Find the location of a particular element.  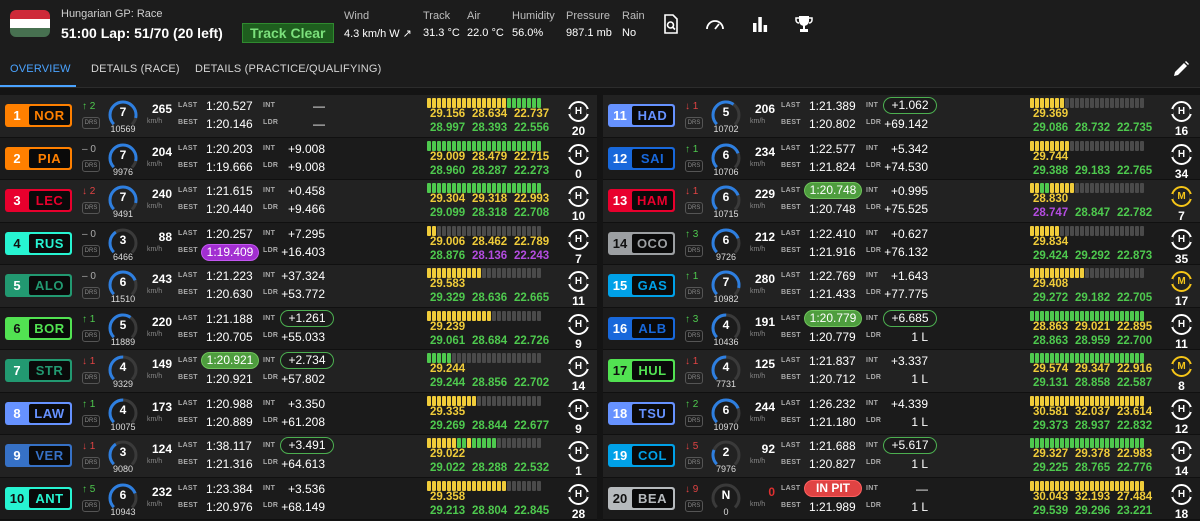

driver-badge: 18 TSU is located at coordinates (641, 413).